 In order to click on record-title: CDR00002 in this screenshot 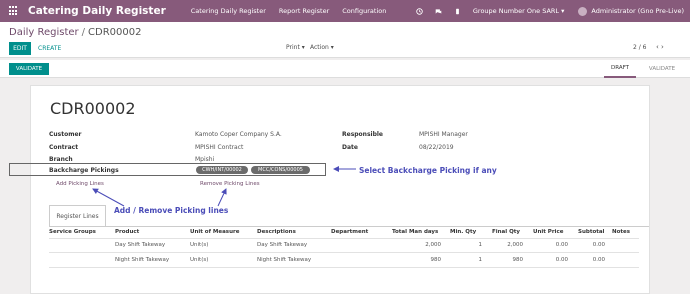, I will do `click(93, 108)`.